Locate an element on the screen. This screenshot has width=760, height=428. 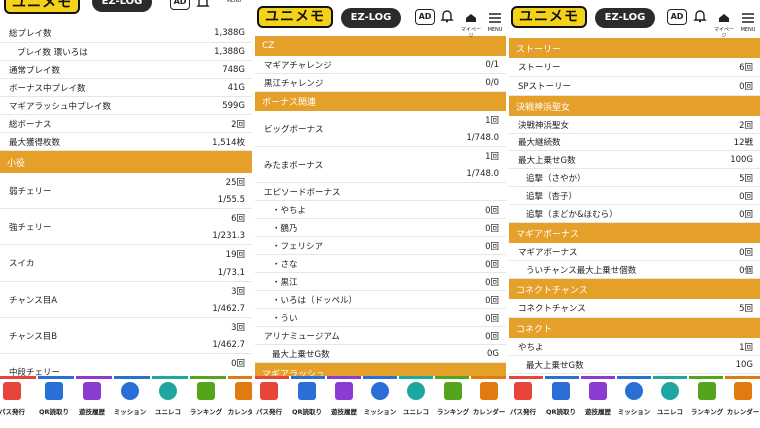
row-label: アリナミュージアム is located at coordinates (302, 336).